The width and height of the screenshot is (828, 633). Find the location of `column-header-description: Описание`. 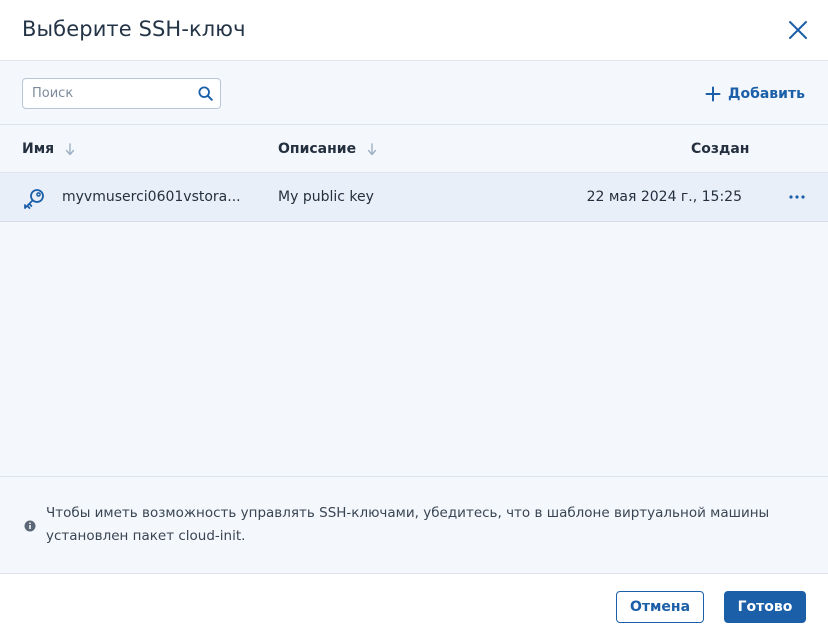

column-header-description: Описание is located at coordinates (327, 149).